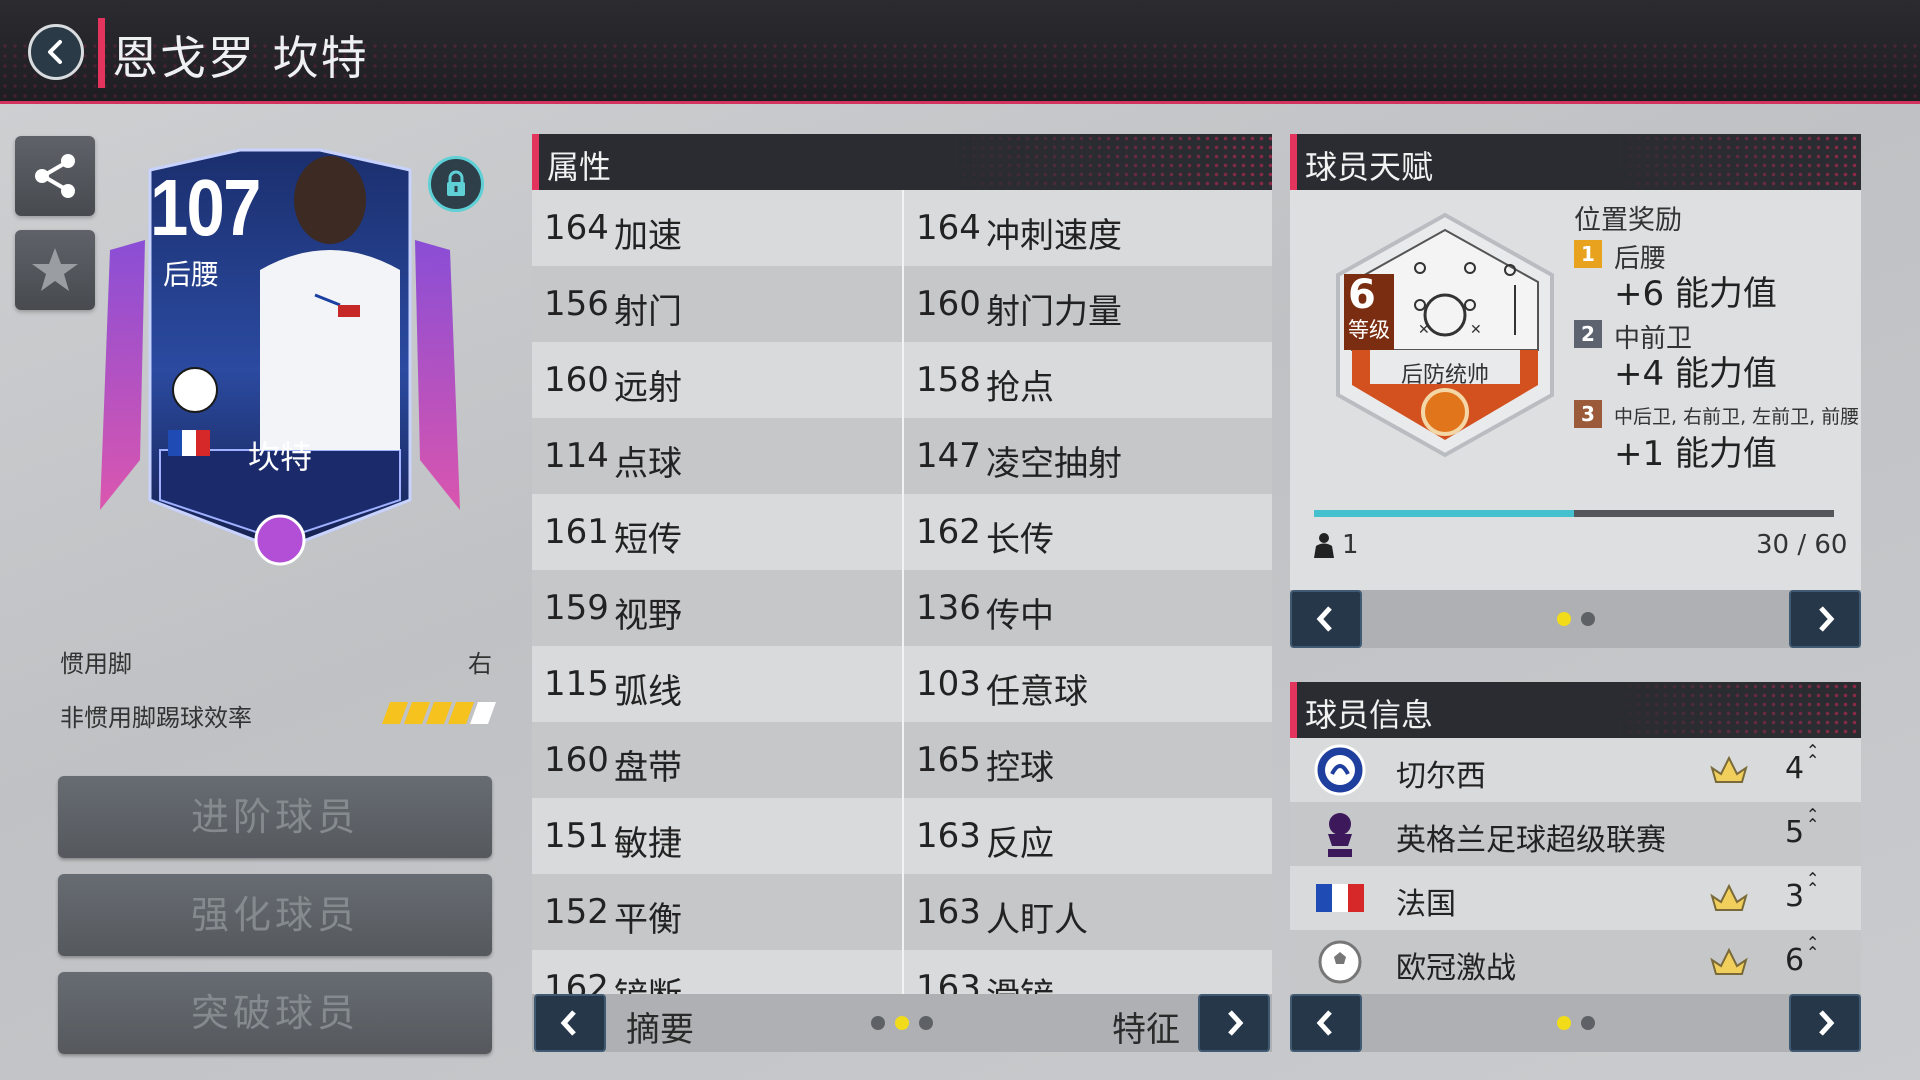 The width and height of the screenshot is (1920, 1080). What do you see at coordinates (1326, 1023) in the screenshot?
I see `player-info-prev-button` at bounding box center [1326, 1023].